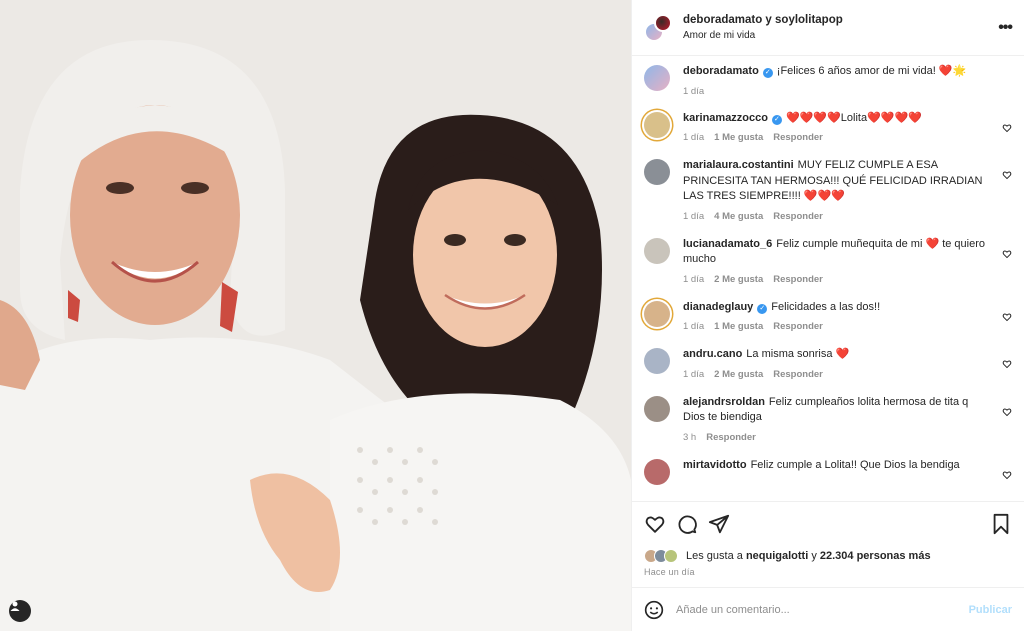 This screenshot has height=631, width=1024. What do you see at coordinates (661, 556) in the screenshot?
I see `liker-avatars` at bounding box center [661, 556].